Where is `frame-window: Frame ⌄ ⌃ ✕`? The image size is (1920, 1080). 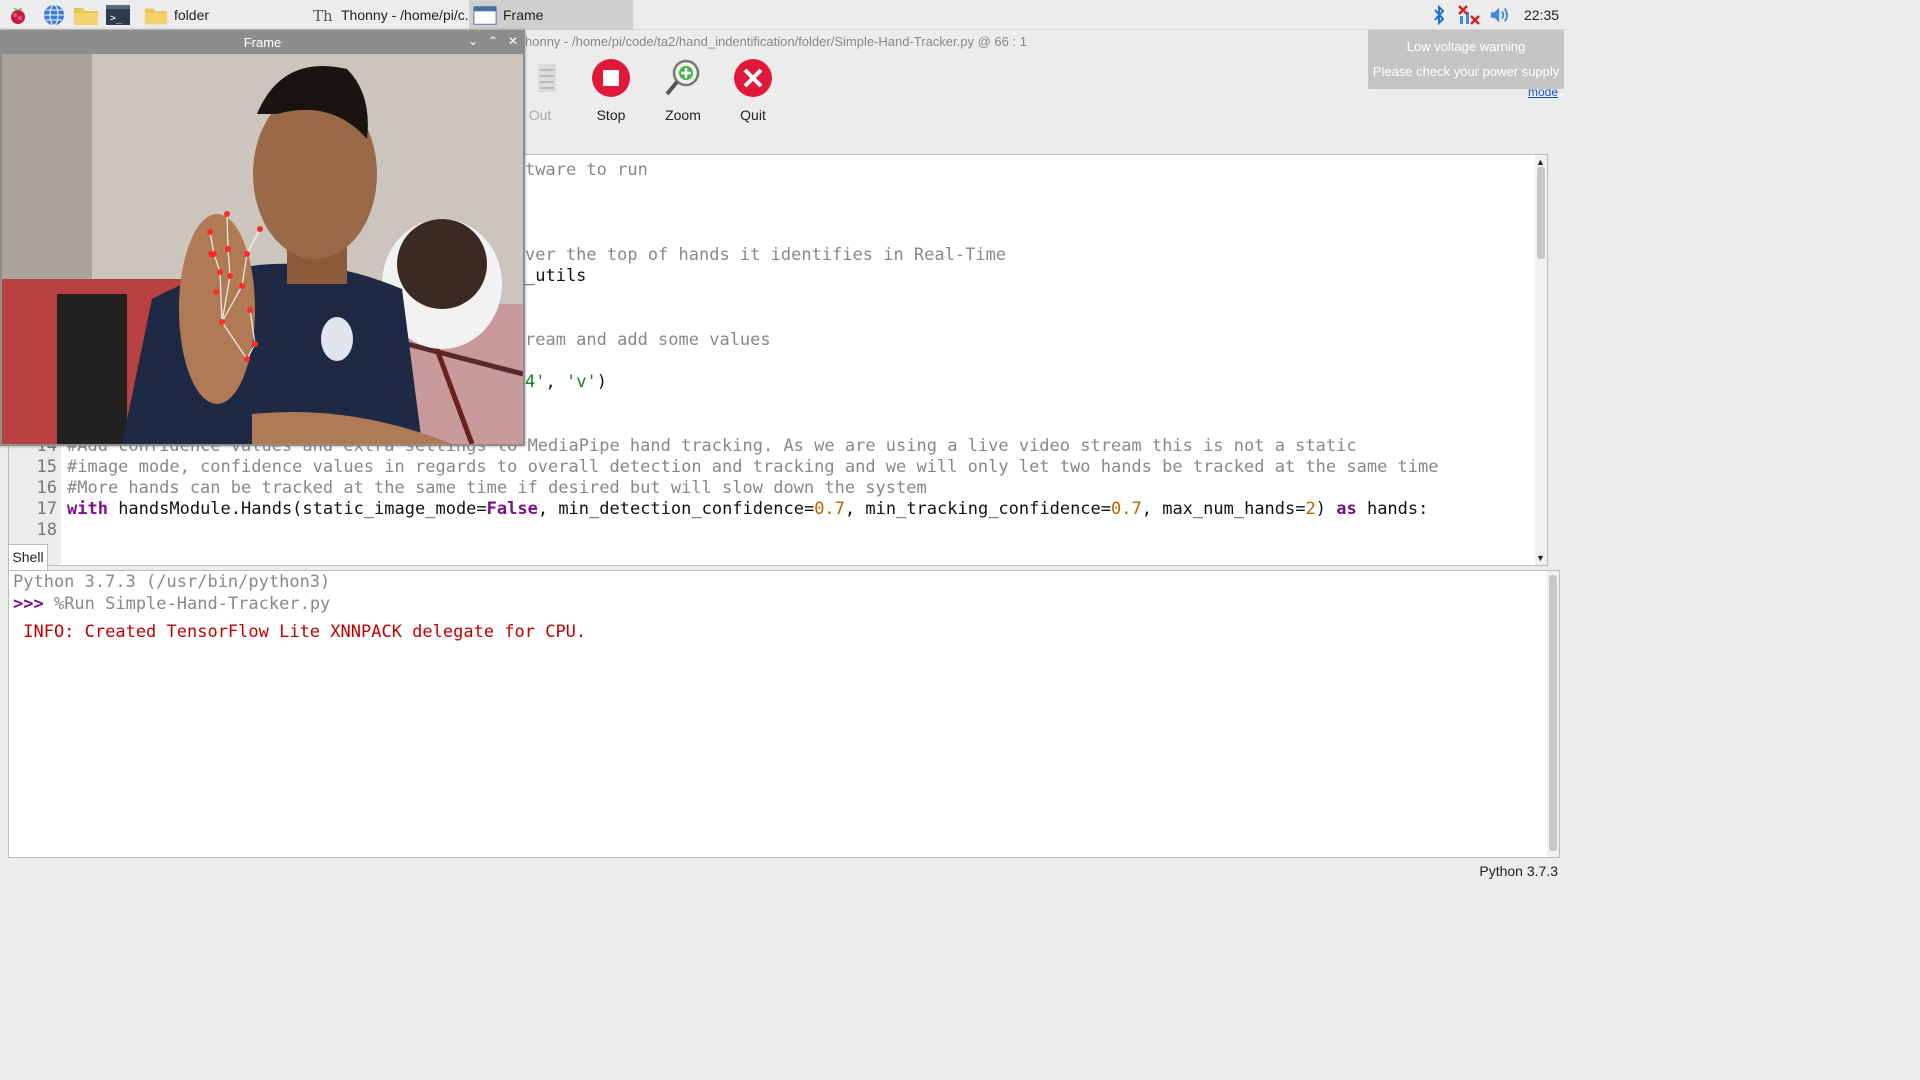
frame-window: Frame ⌄ ⌃ ✕ is located at coordinates (262, 238).